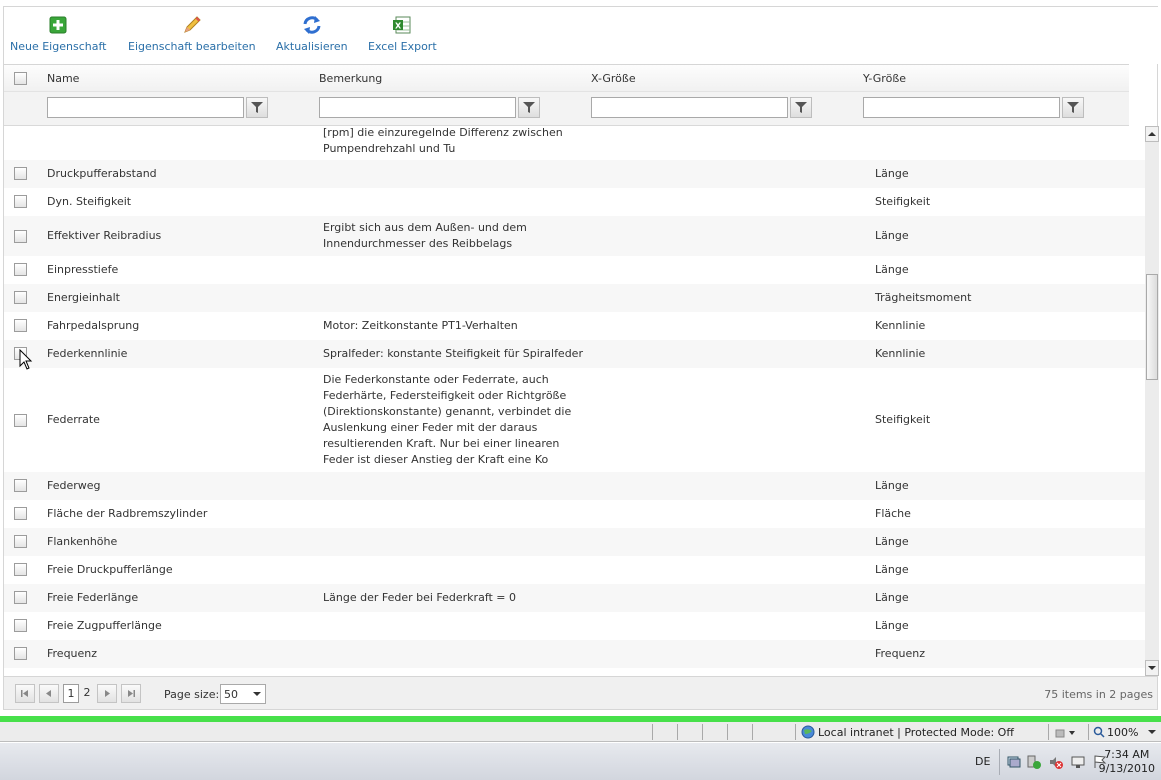 The height and width of the screenshot is (780, 1161). I want to click on name-cell: Dyn. Steifigkeit, so click(89, 201).